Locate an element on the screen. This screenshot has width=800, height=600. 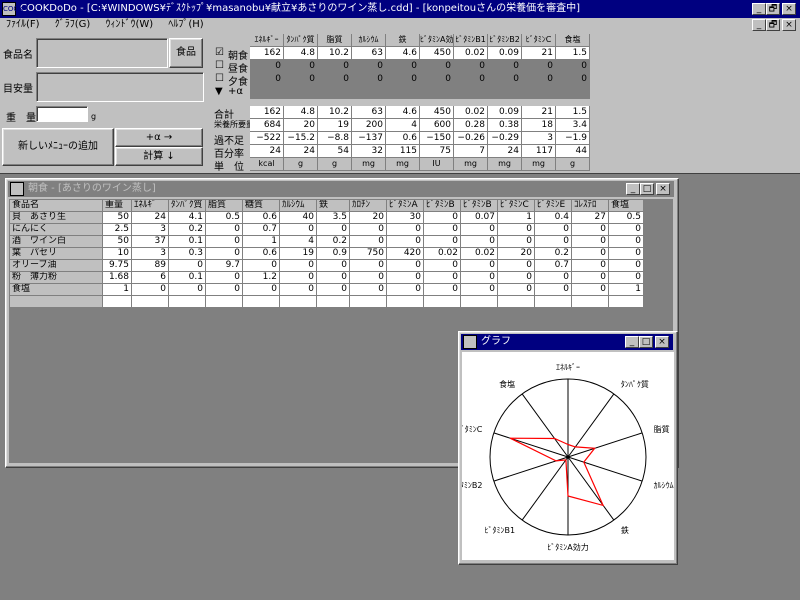
add-menu-button: 新しいﾒﾆｭｰの追加 is located at coordinates (58, 147).